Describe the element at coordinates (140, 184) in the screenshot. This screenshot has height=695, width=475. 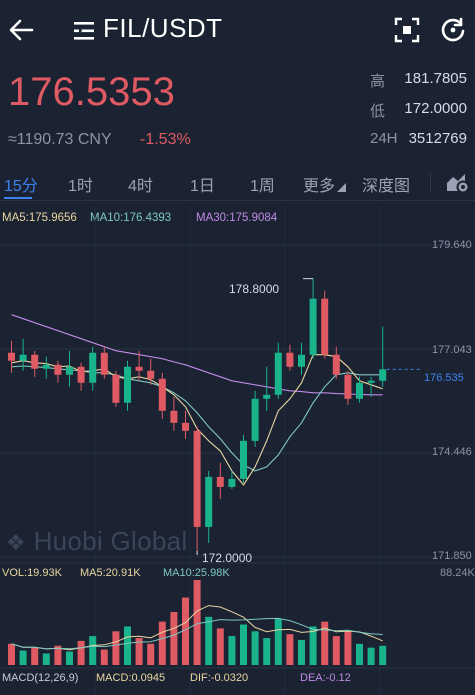
I see `tab-4h: 4时` at that location.